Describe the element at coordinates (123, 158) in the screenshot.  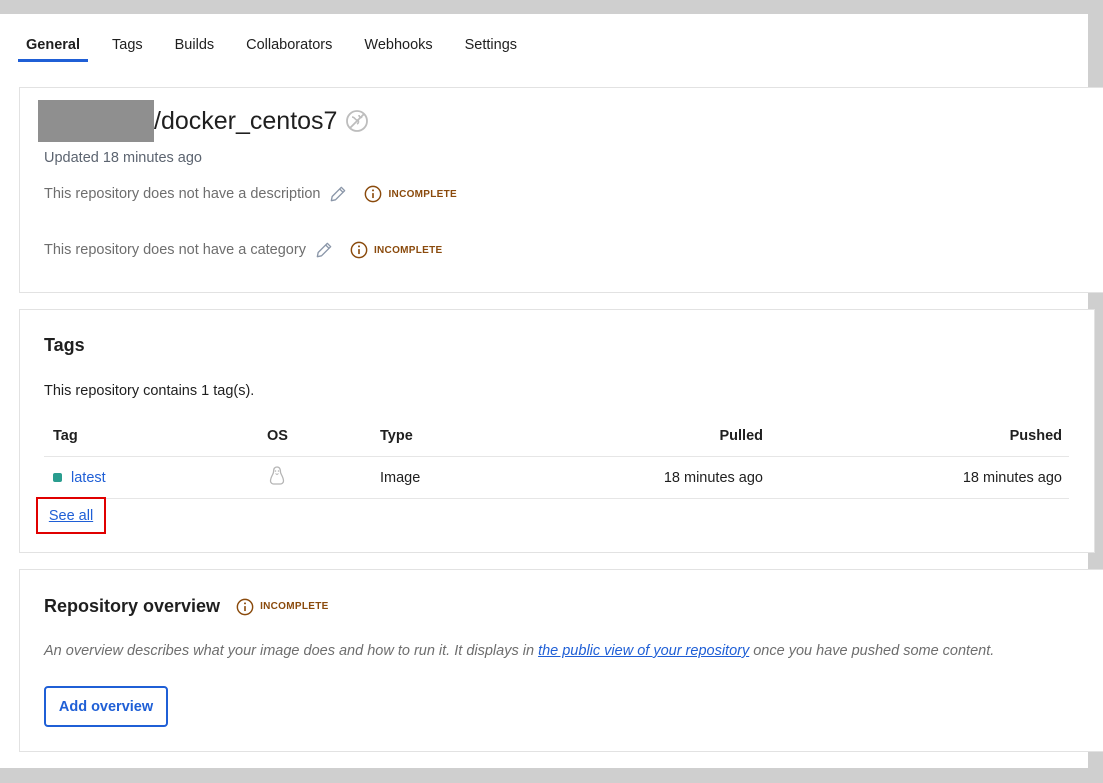
I see `updated-time: Updated 18 minutes ago` at that location.